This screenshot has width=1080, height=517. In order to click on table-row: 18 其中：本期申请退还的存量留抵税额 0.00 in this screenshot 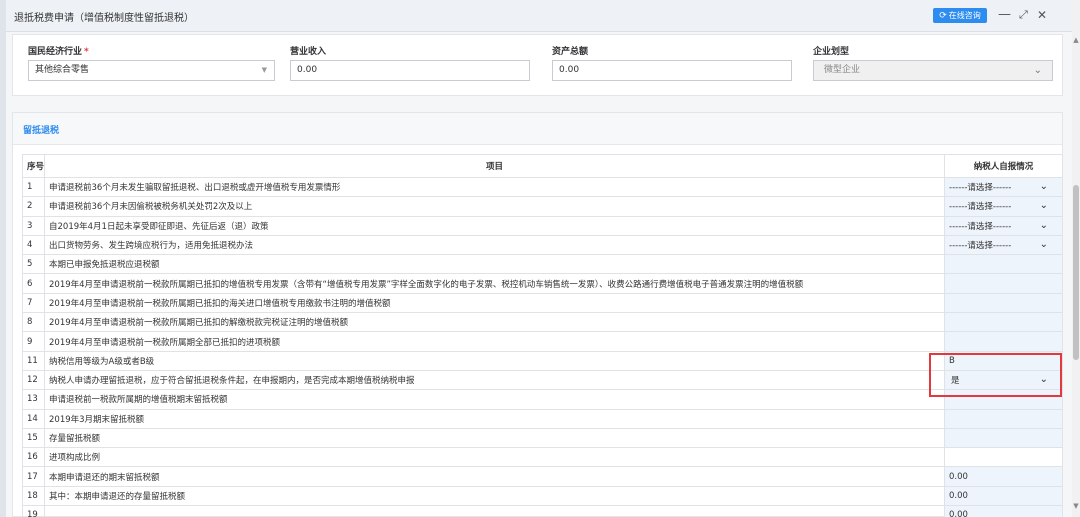, I will do `click(542, 496)`.